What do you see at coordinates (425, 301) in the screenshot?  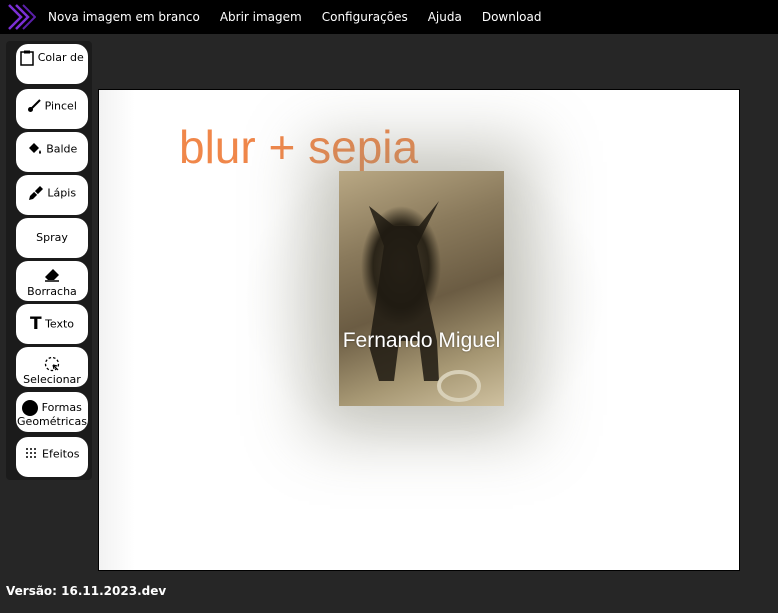 I see `dog-silhouette` at bounding box center [425, 301].